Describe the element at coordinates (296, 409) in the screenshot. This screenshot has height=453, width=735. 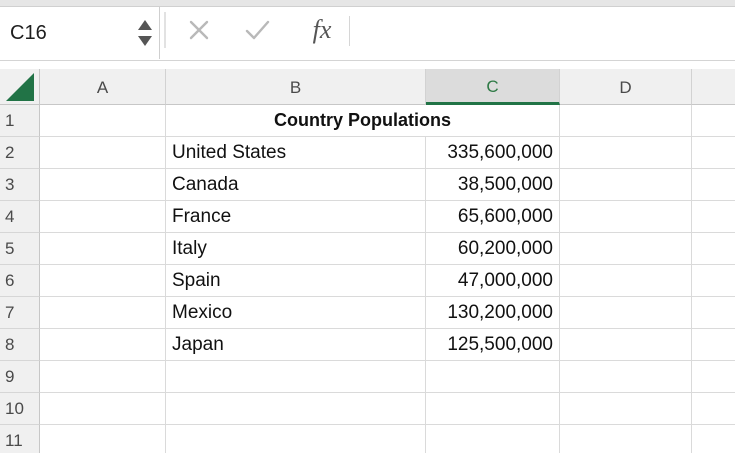
I see `cell-b10` at that location.